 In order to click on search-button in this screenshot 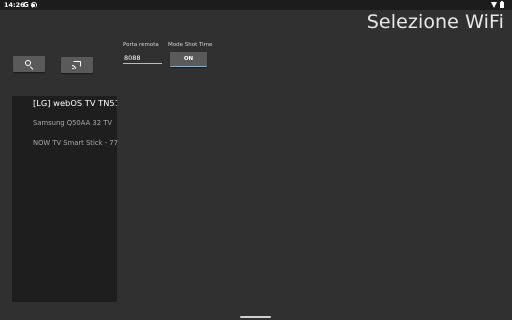, I will do `click(29, 64)`.